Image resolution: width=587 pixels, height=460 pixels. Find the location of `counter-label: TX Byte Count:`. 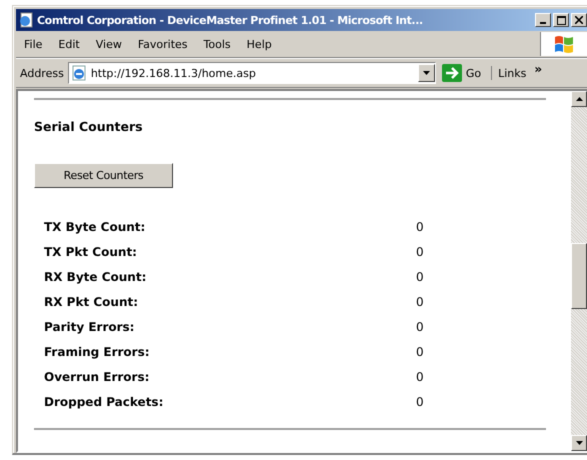

counter-label: TX Byte Count: is located at coordinates (95, 227).